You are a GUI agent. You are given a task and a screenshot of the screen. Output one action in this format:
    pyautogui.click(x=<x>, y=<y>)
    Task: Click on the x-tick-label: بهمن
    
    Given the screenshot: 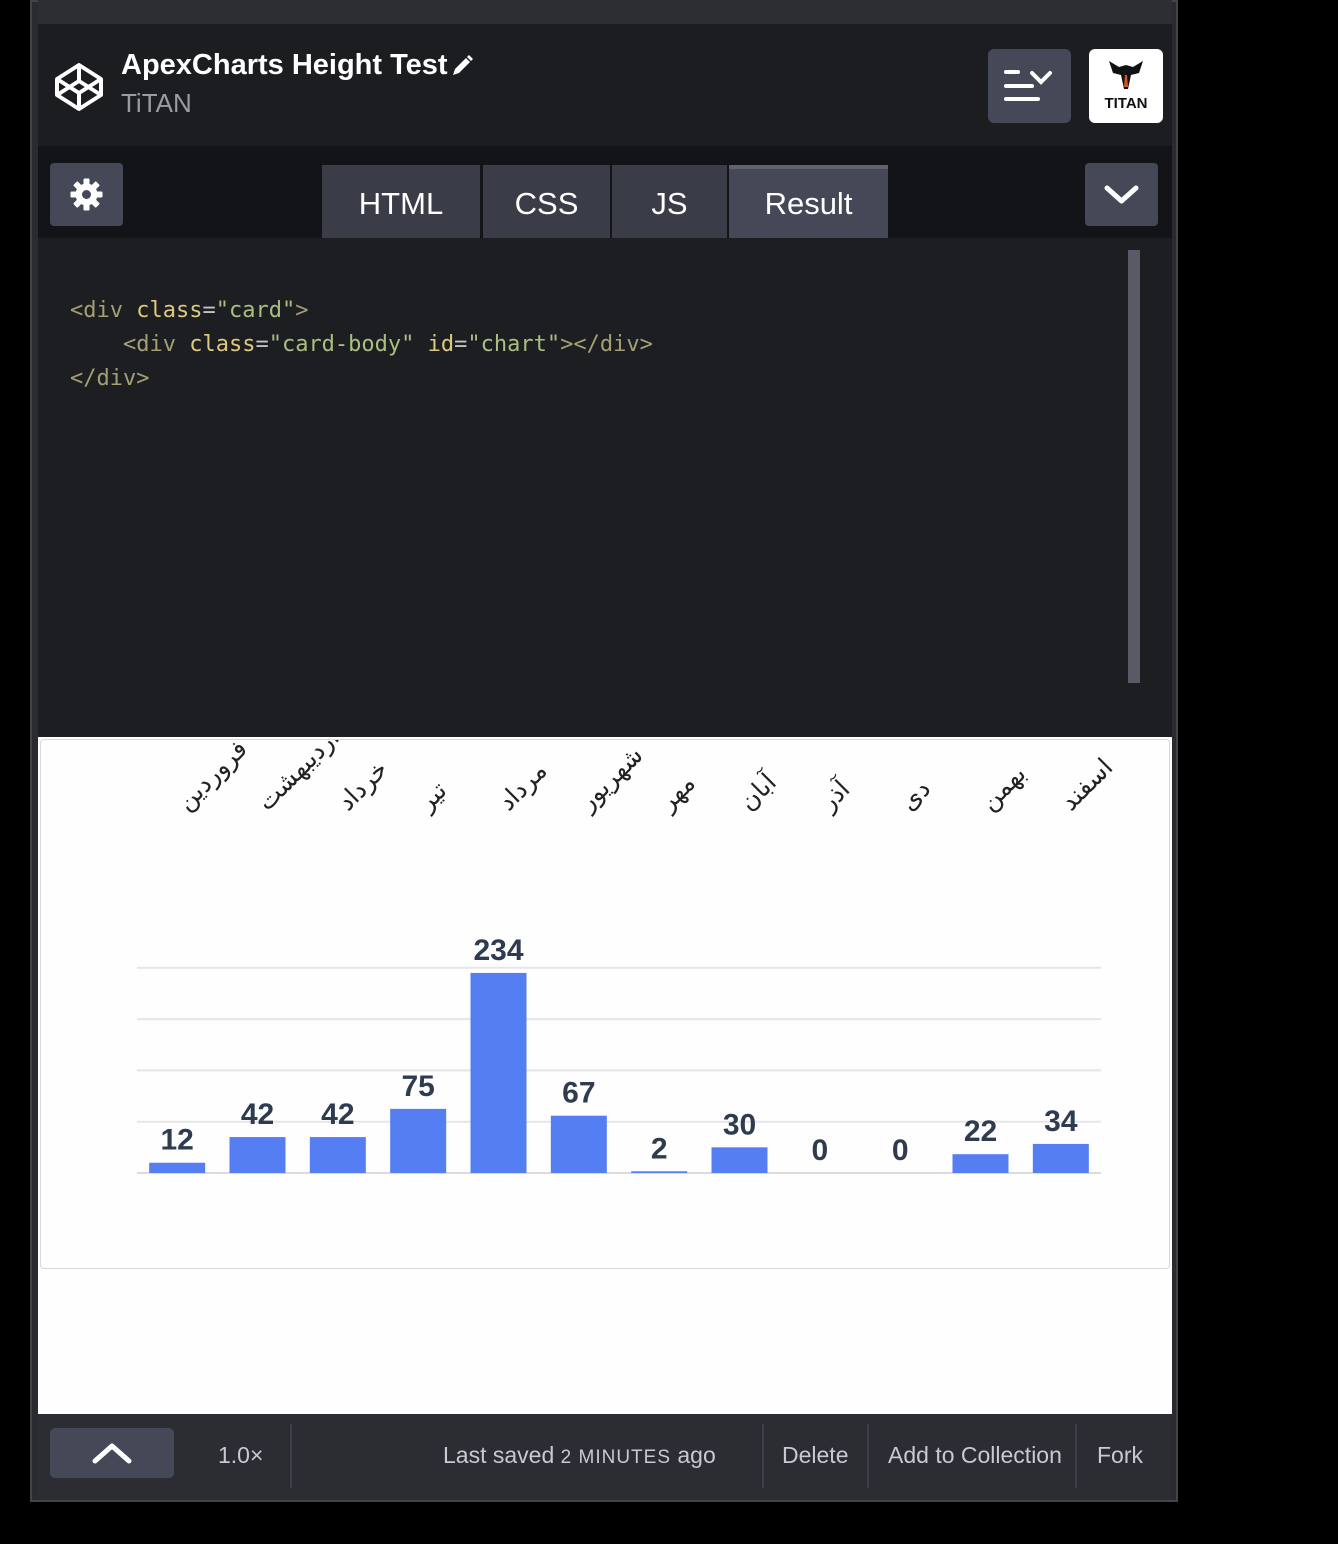 What is the action you would take?
    pyautogui.click(x=1003, y=788)
    